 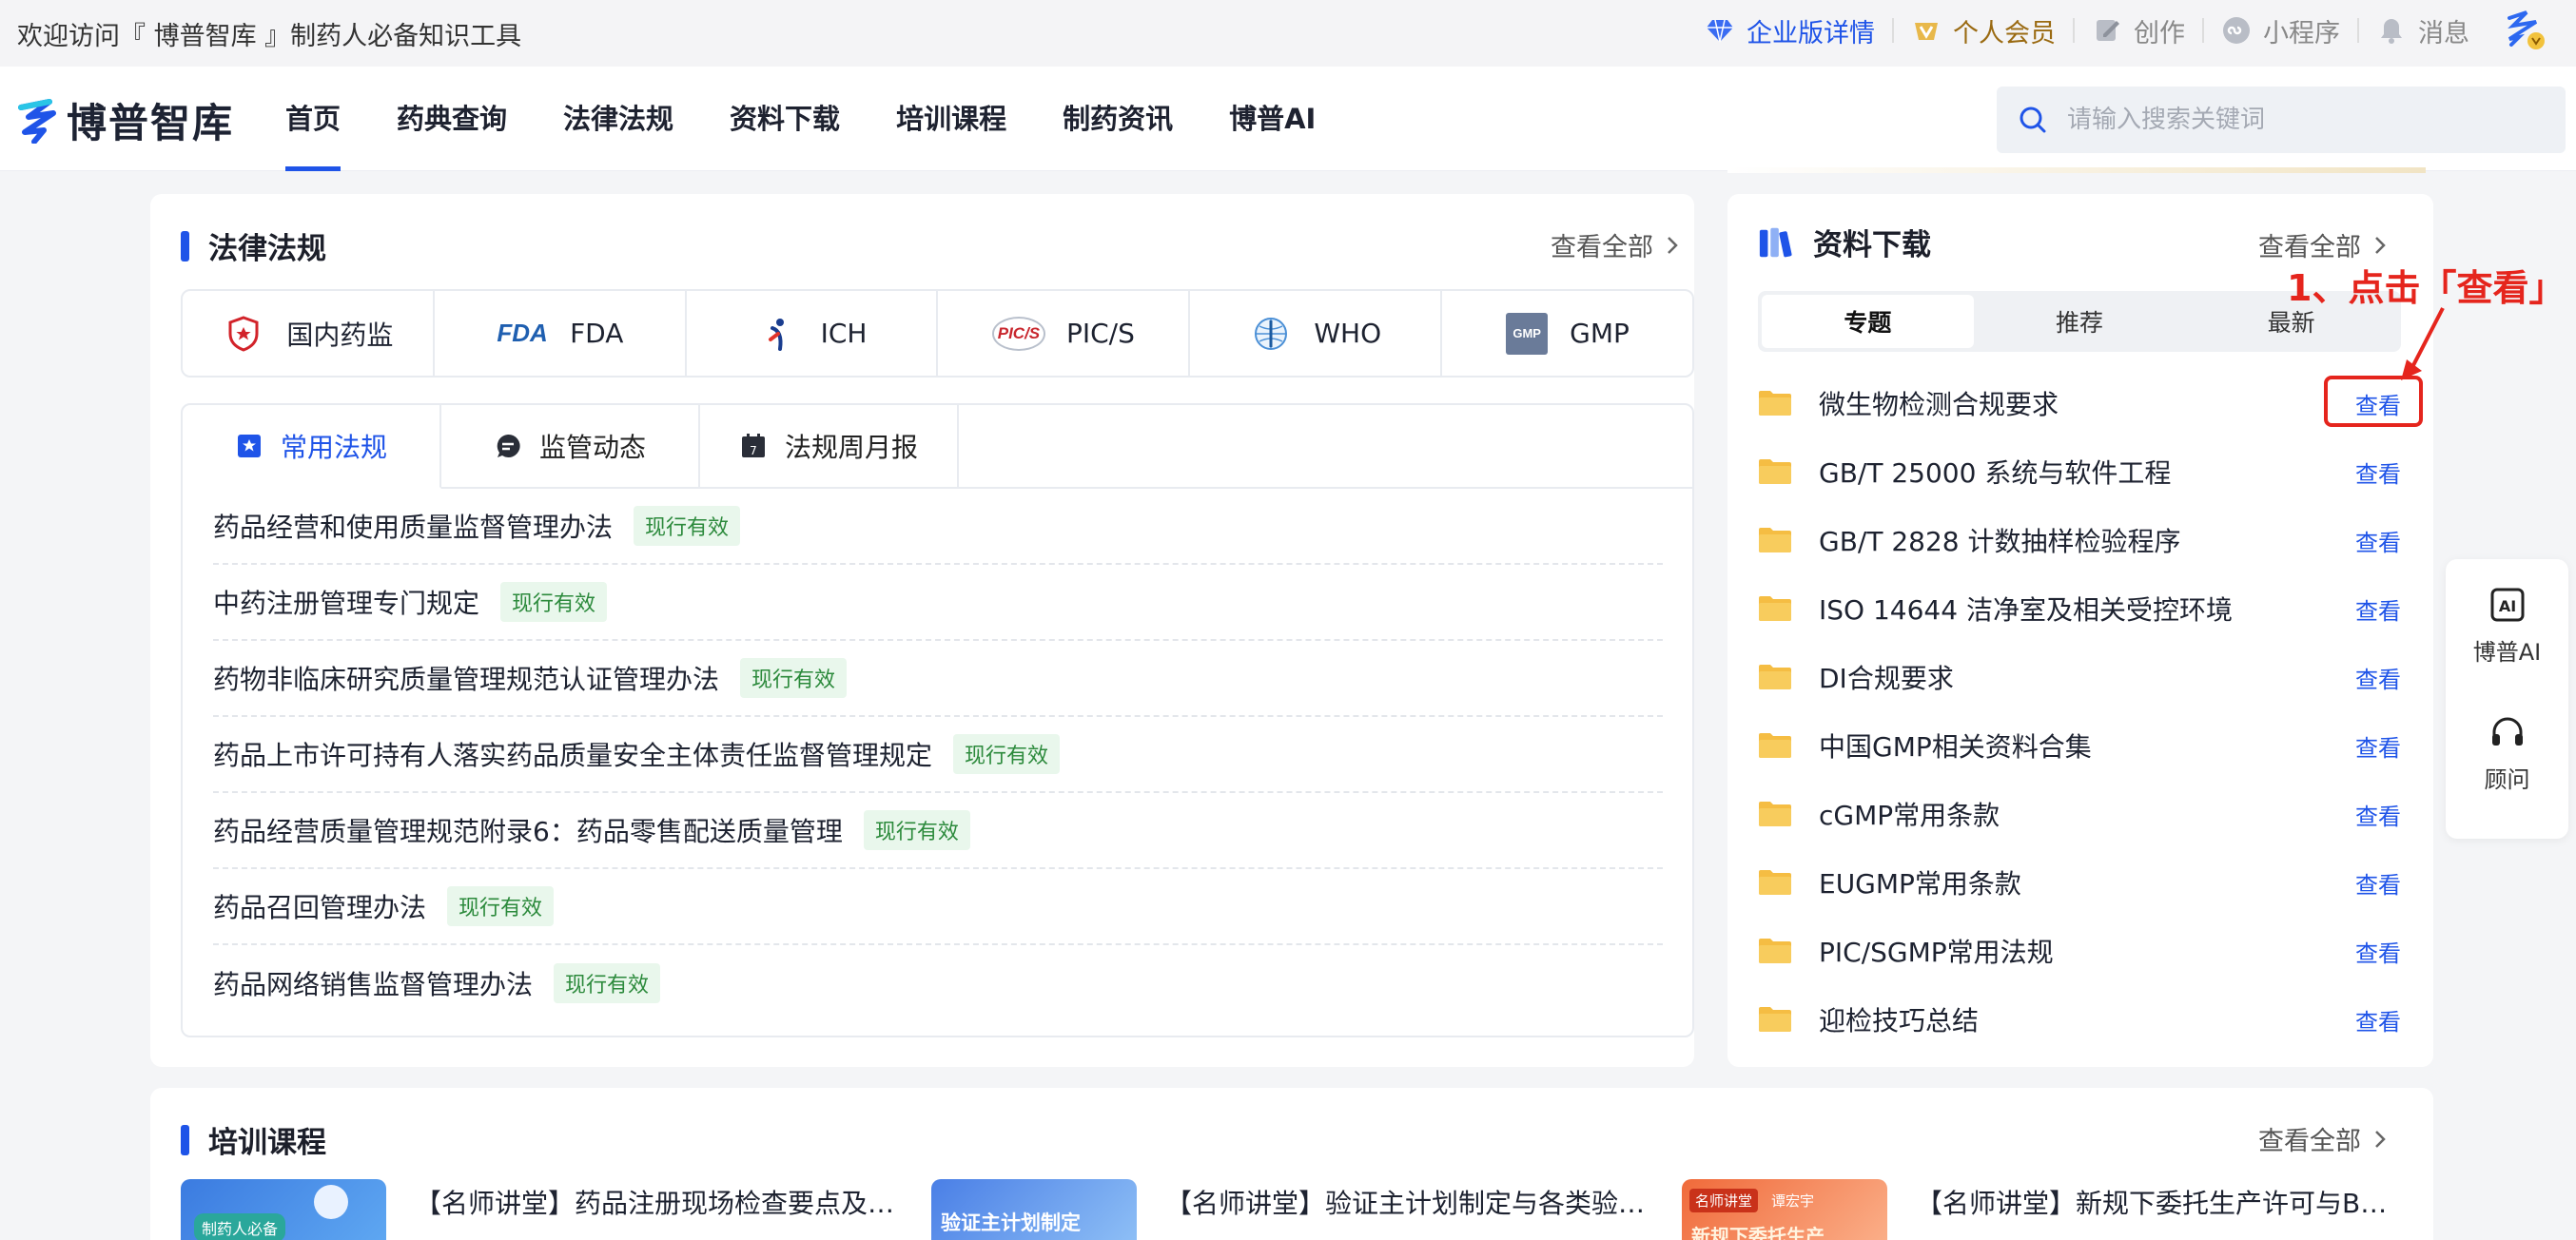 I want to click on laws-view-all: 查看全部, so click(x=1616, y=244).